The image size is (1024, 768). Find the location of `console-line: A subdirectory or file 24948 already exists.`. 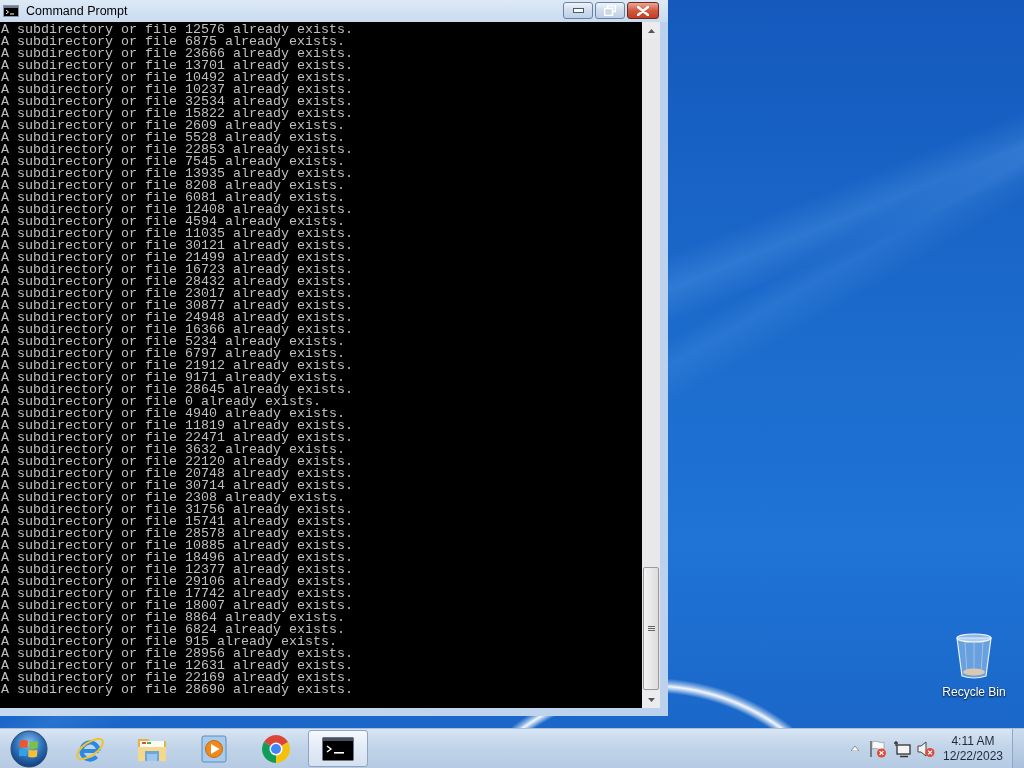

console-line: A subdirectory or file 24948 already exists. is located at coordinates (177, 318).